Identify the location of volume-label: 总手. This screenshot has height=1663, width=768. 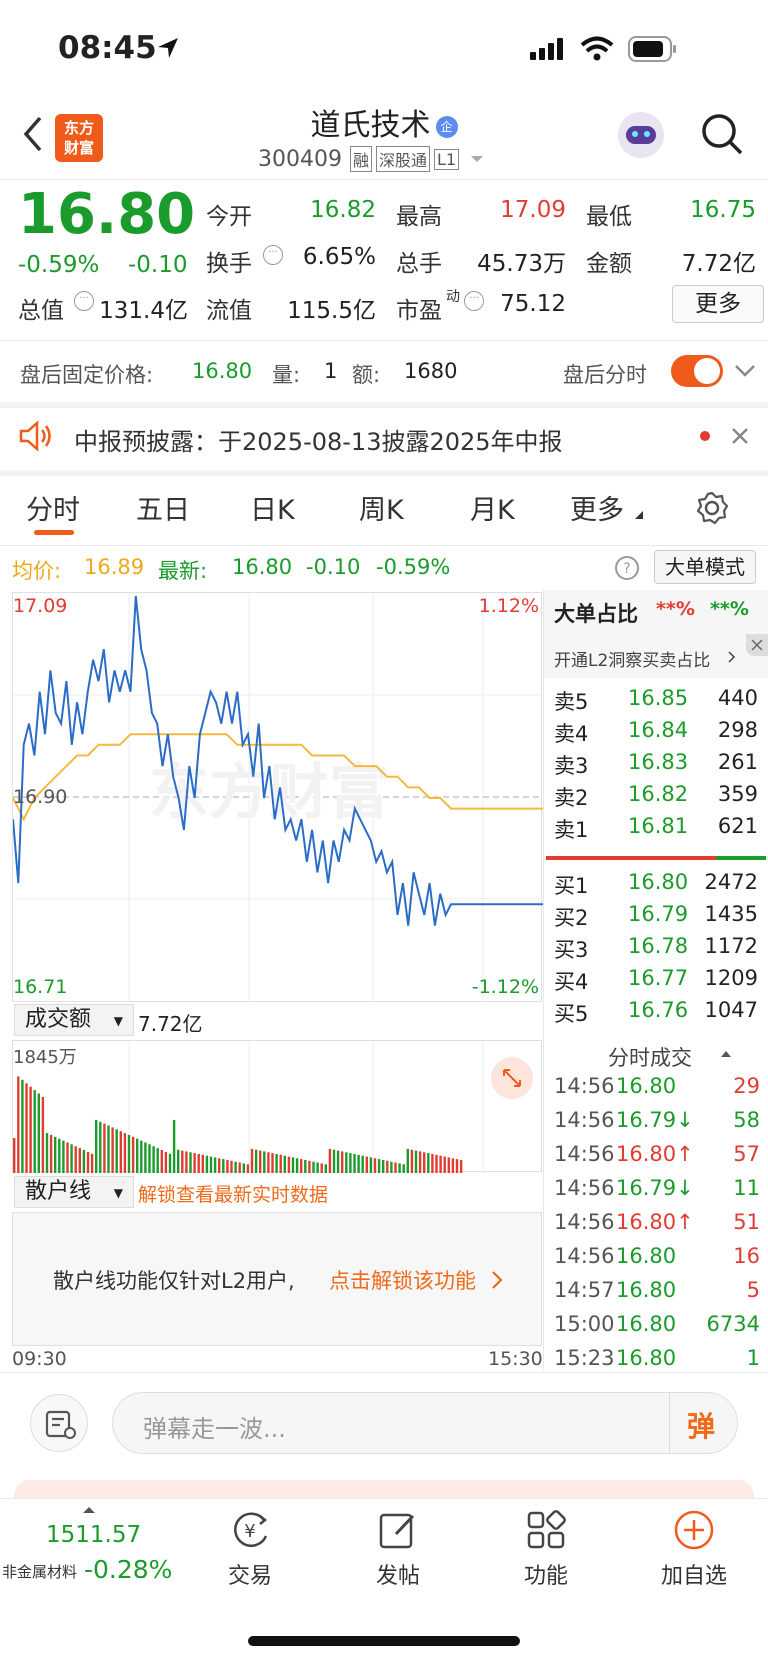
(419, 264).